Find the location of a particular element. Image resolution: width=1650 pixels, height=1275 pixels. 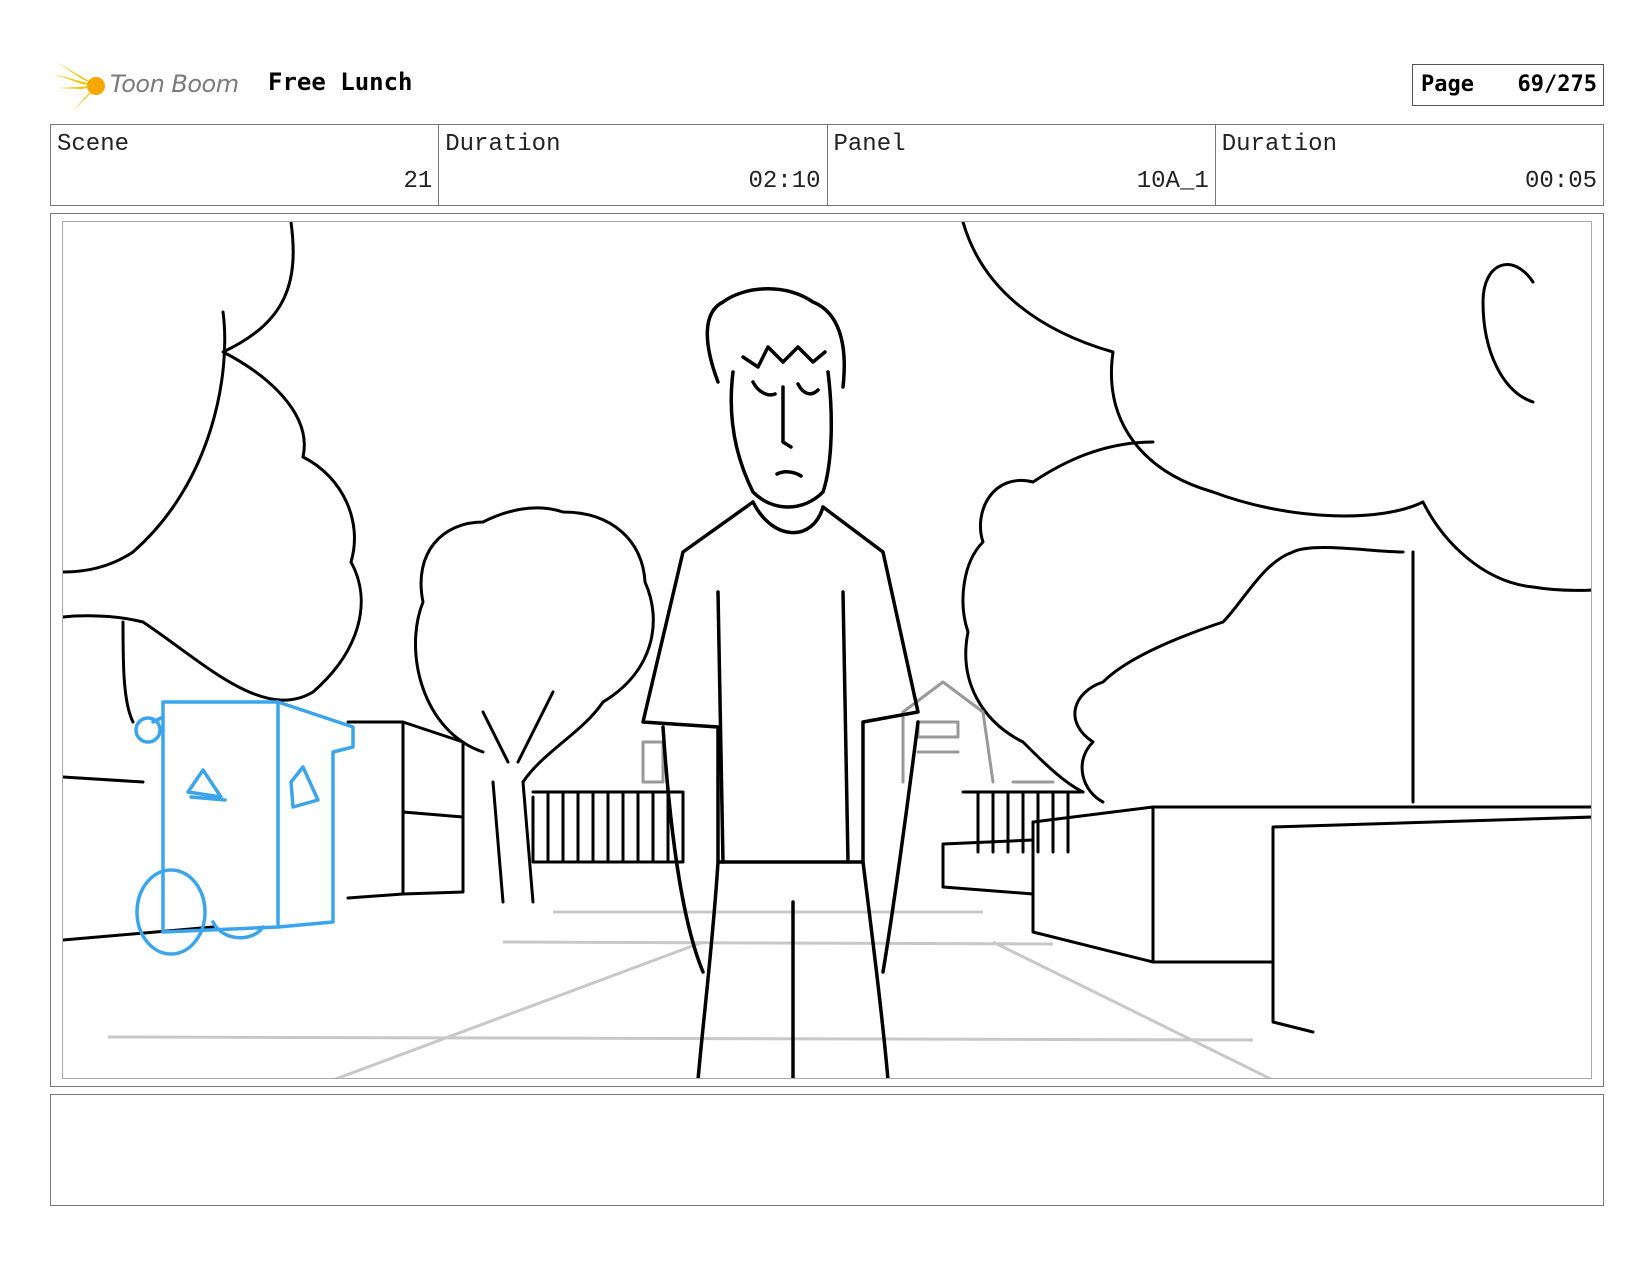

panel-notes is located at coordinates (827, 1150).